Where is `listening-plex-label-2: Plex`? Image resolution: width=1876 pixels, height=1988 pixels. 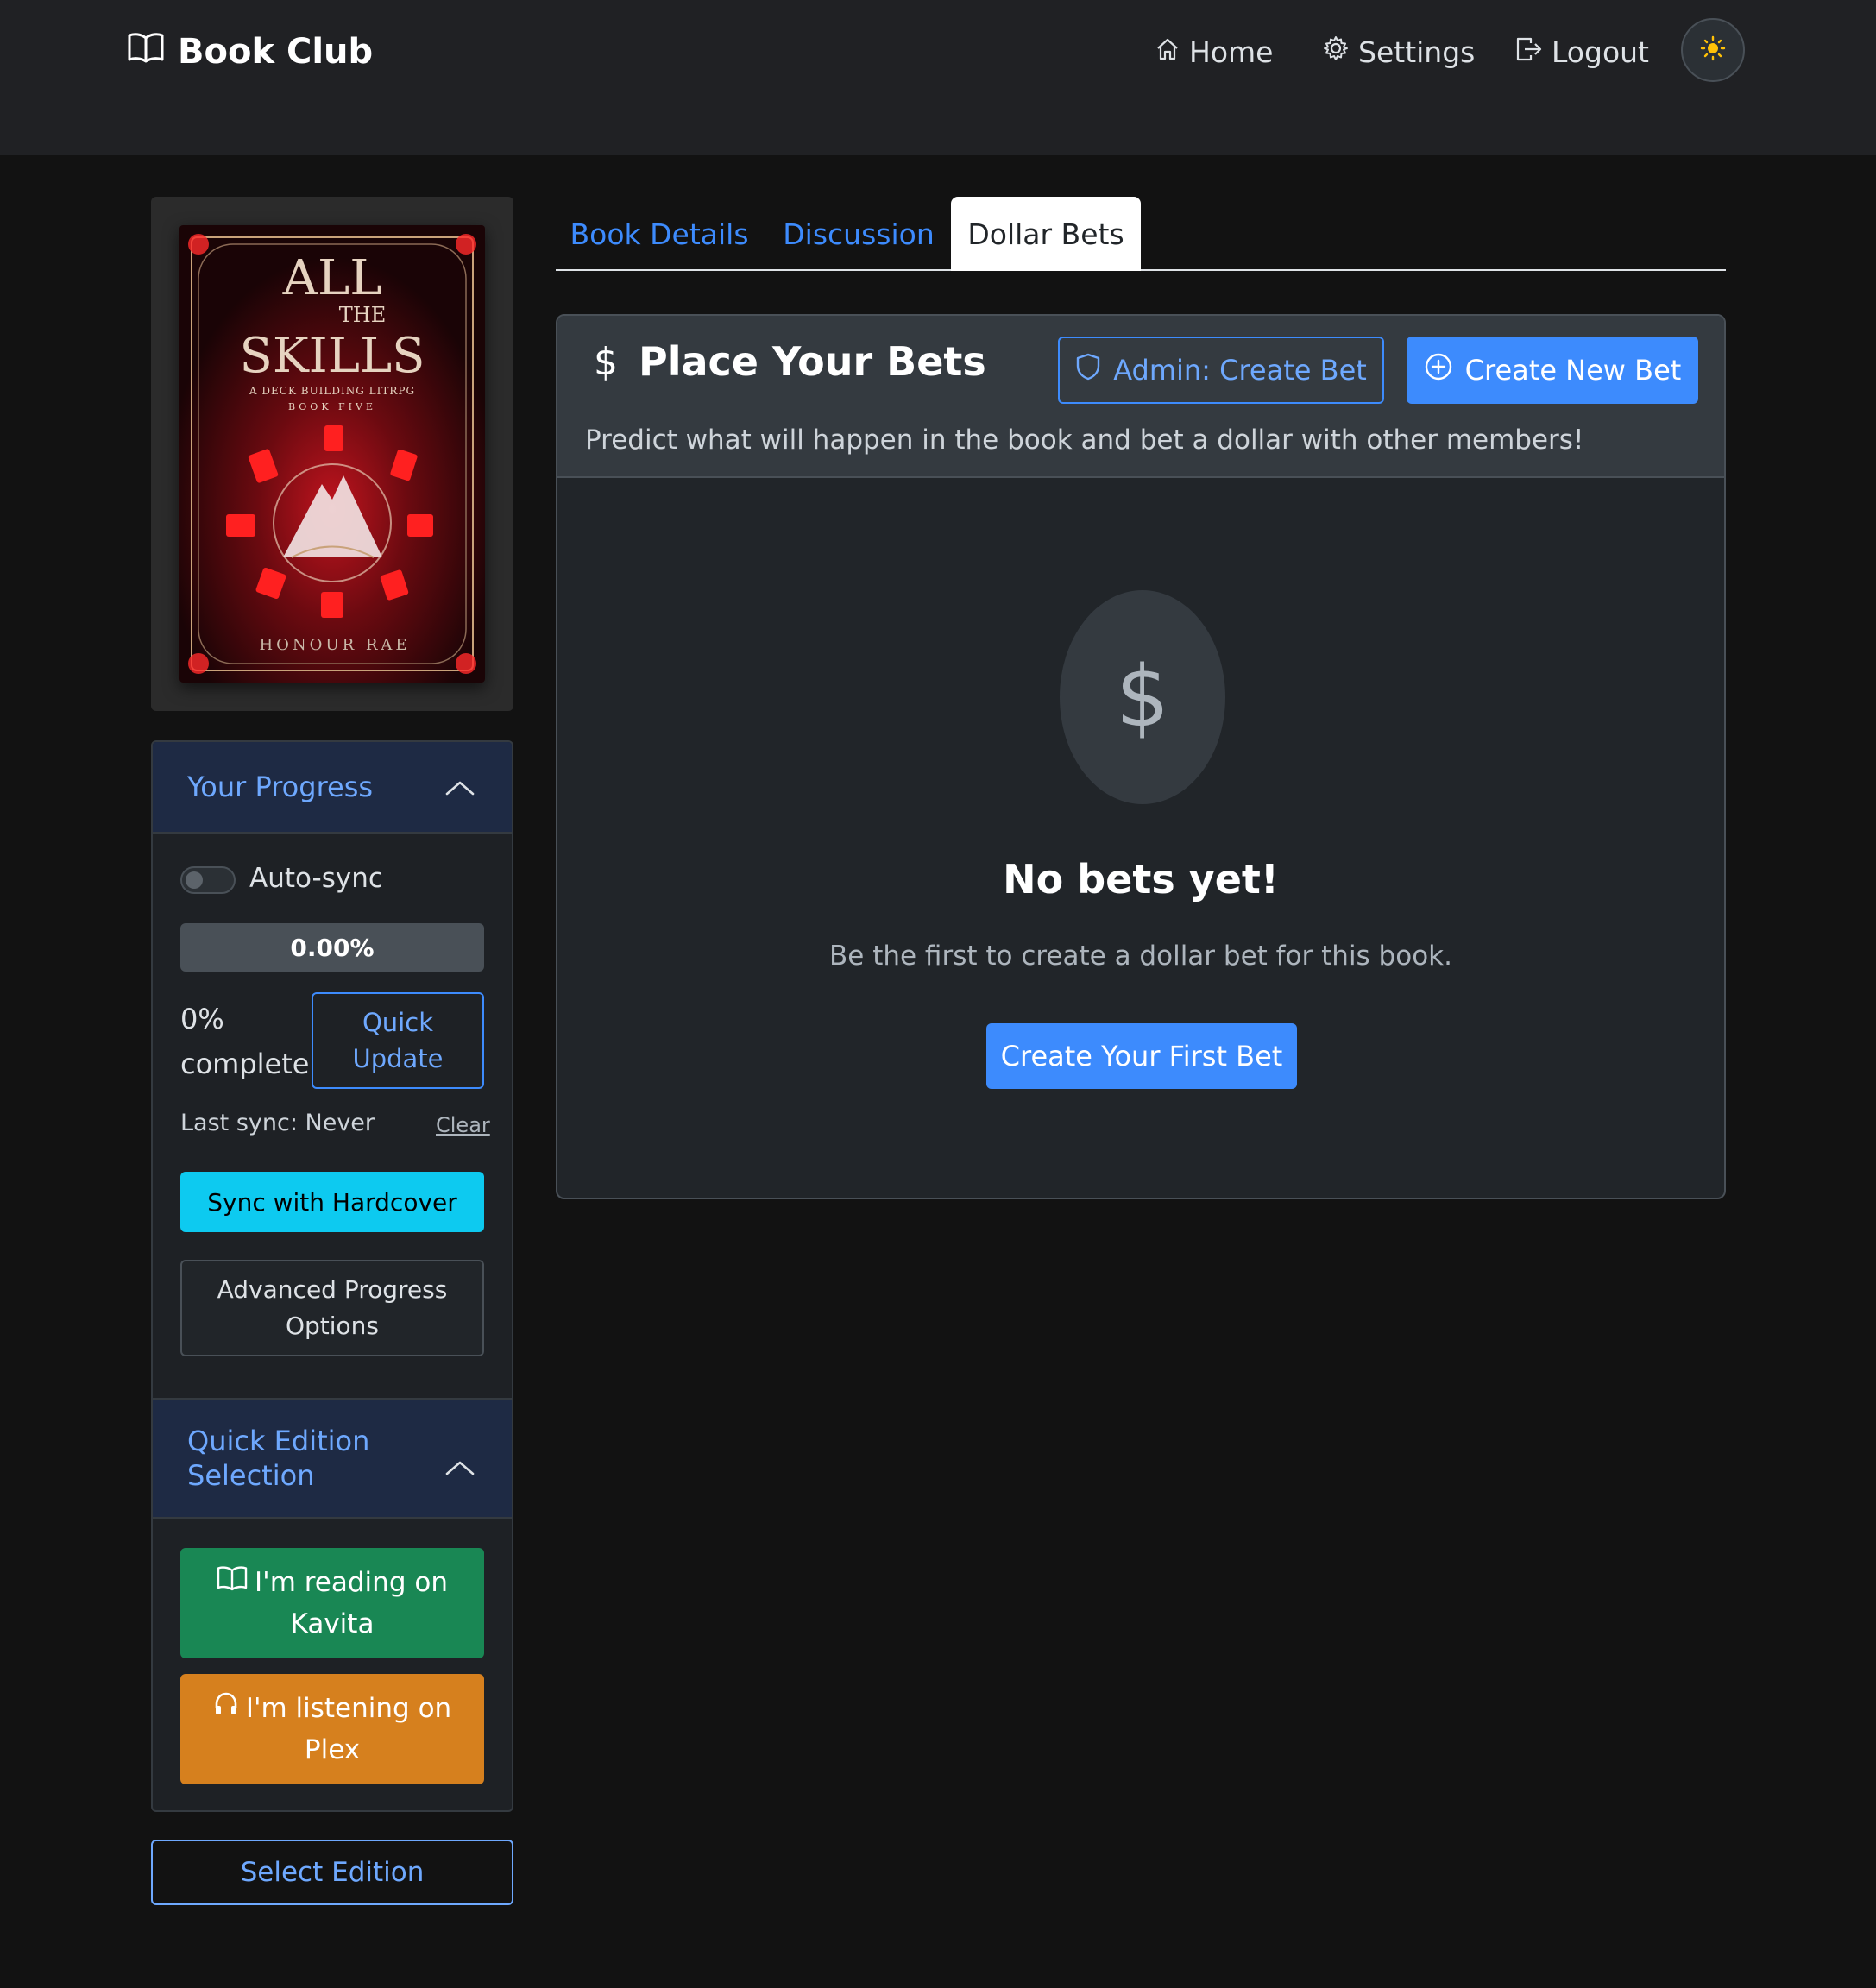
listening-plex-label-2: Plex is located at coordinates (332, 1749).